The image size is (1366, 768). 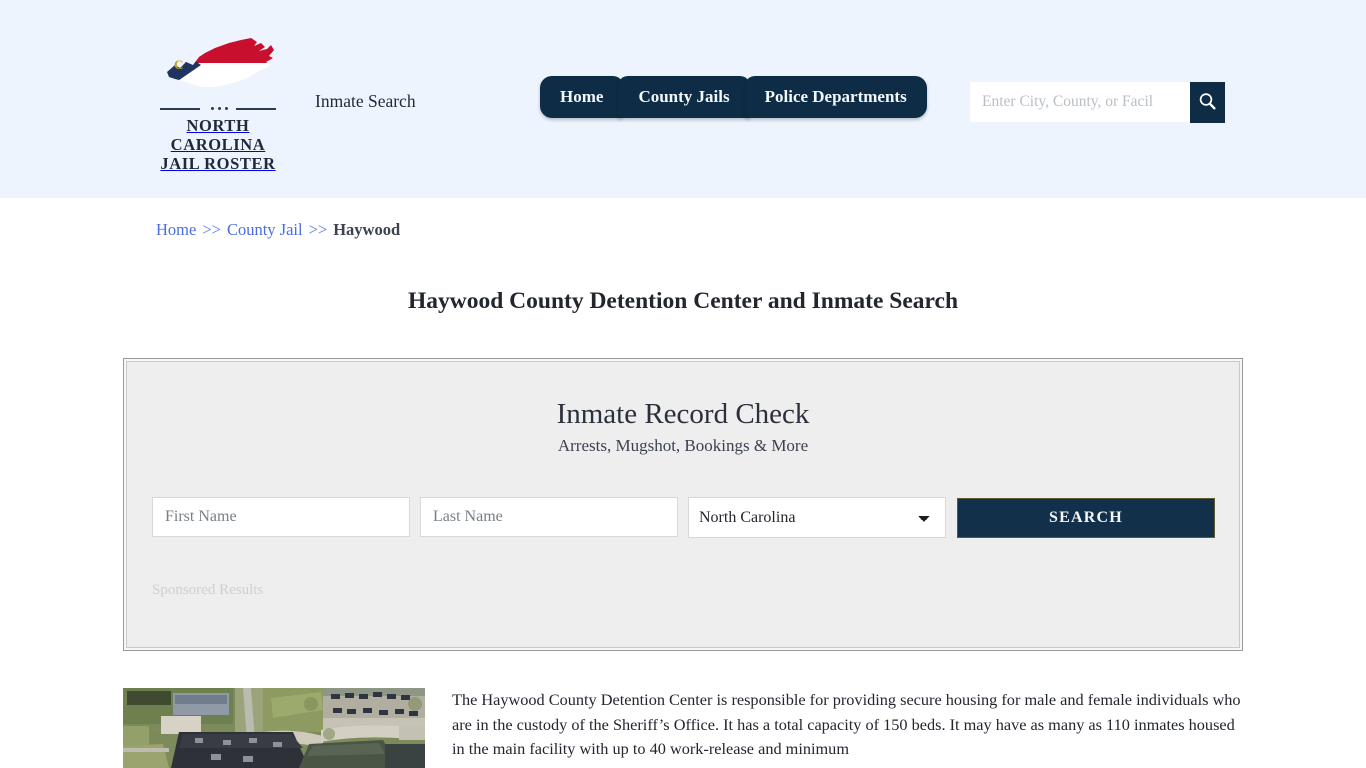 What do you see at coordinates (582, 97) in the screenshot?
I see `nav-item-home: Home` at bounding box center [582, 97].